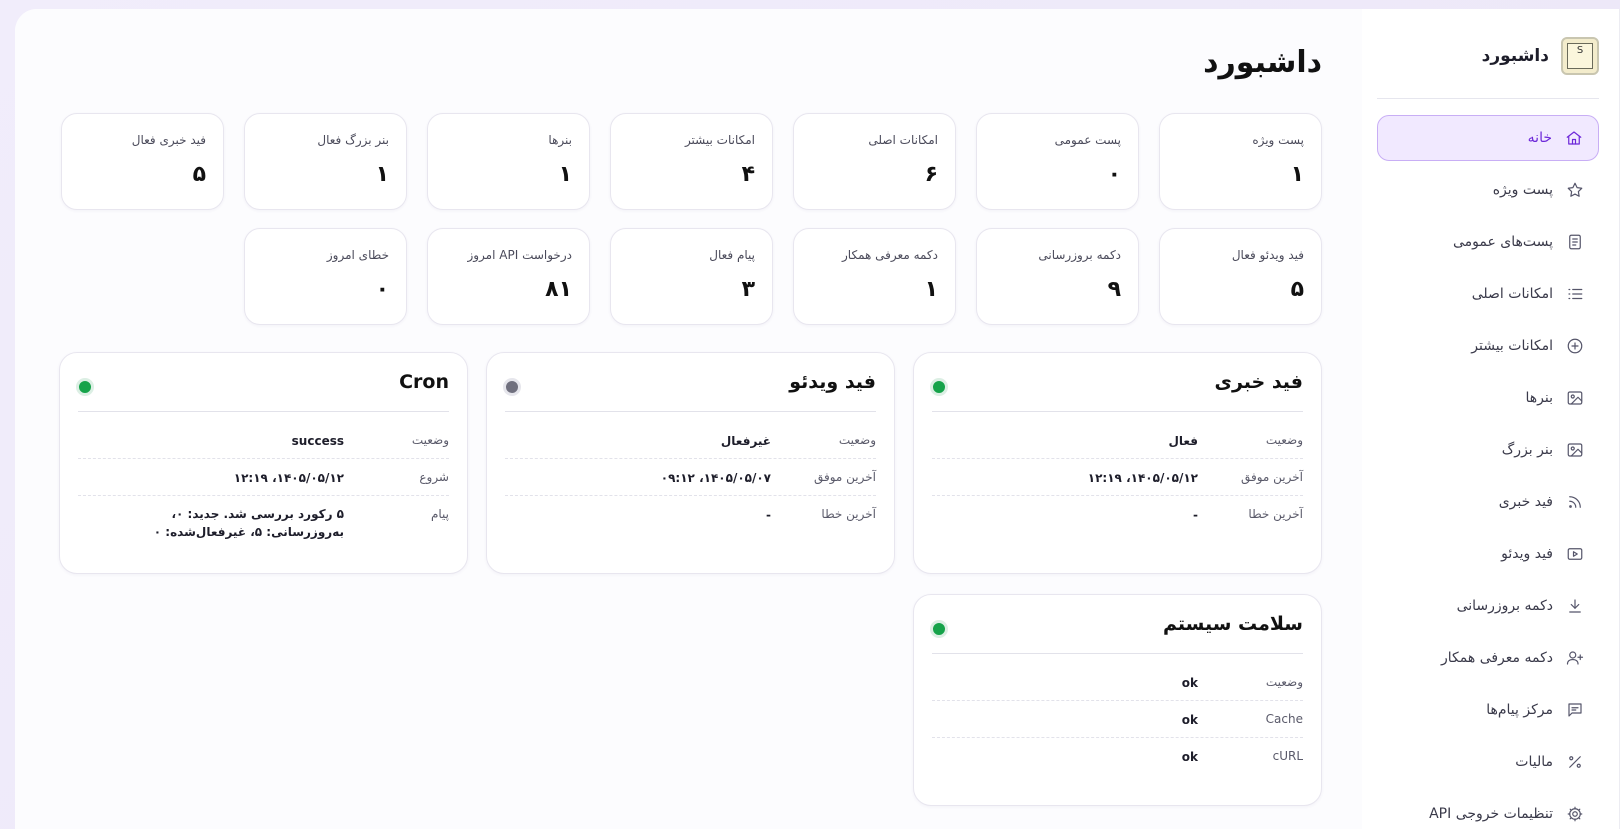  What do you see at coordinates (1240, 276) in the screenshot?
I see `stat-card: فید ویدئو فعال ۵` at bounding box center [1240, 276].